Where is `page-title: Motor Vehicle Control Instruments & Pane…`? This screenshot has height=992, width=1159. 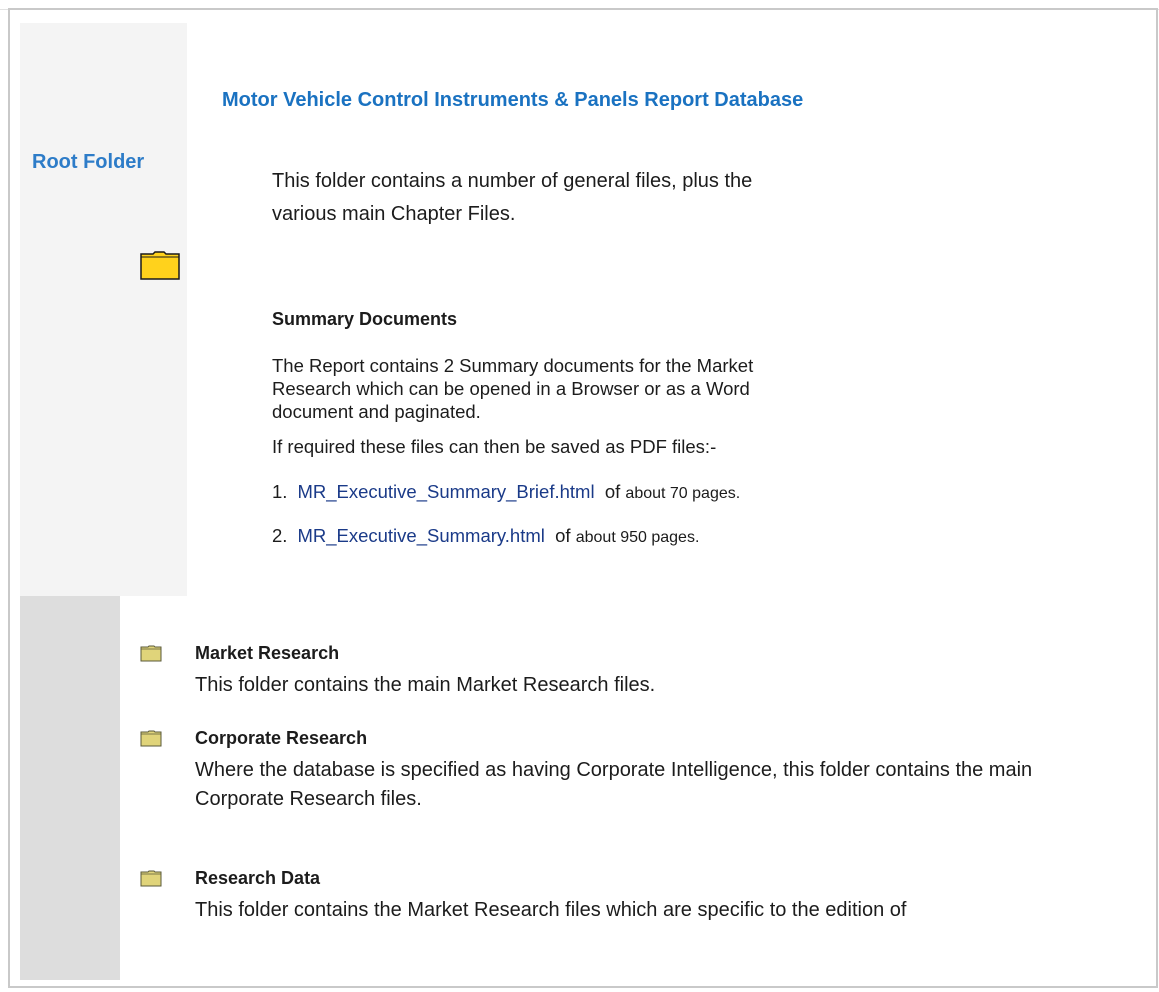
page-title: Motor Vehicle Control Instruments & Pane… is located at coordinates (513, 100).